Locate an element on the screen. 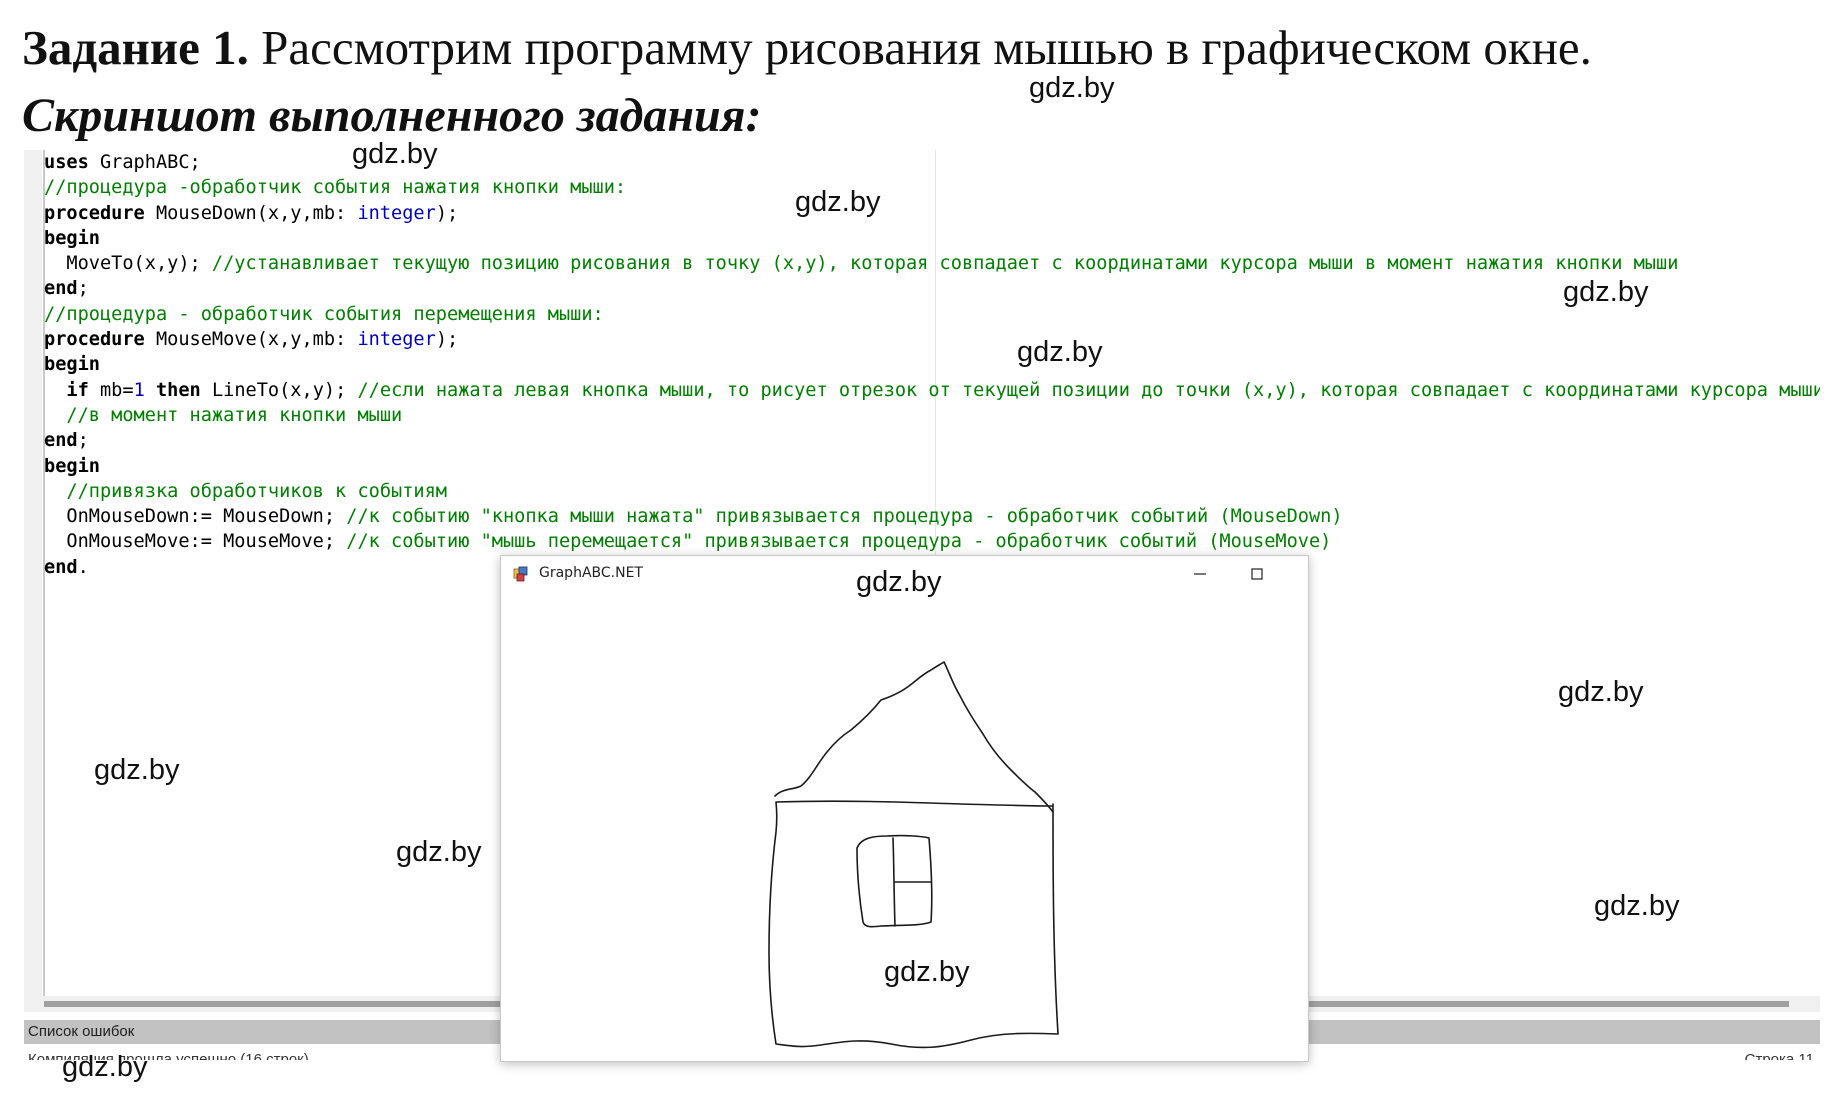 The width and height of the screenshot is (1844, 1094). graph-window-title: GraphABC.NET is located at coordinates (591, 573).